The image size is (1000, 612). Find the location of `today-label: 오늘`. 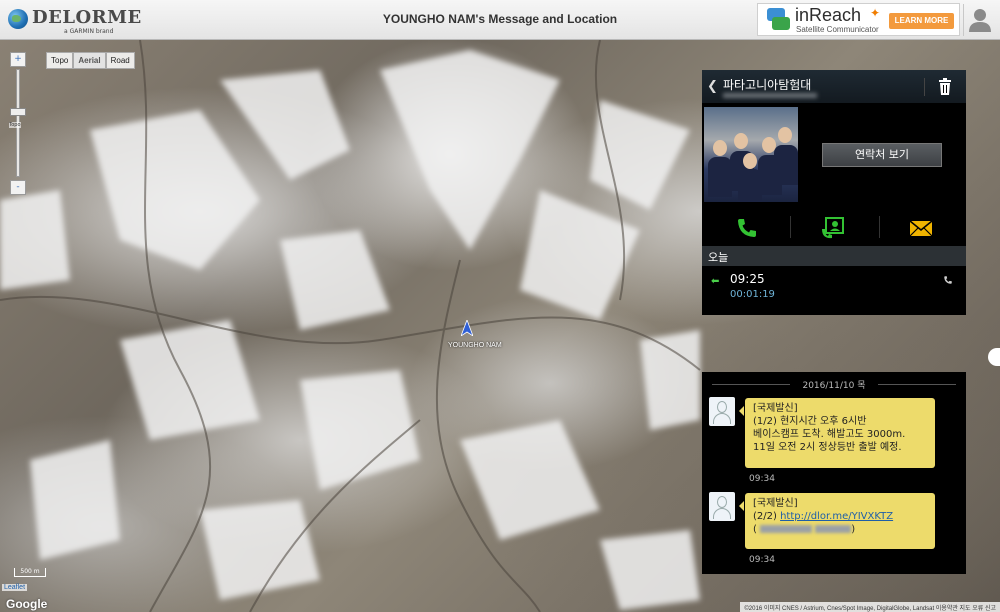

today-label: 오늘 is located at coordinates (718, 257).